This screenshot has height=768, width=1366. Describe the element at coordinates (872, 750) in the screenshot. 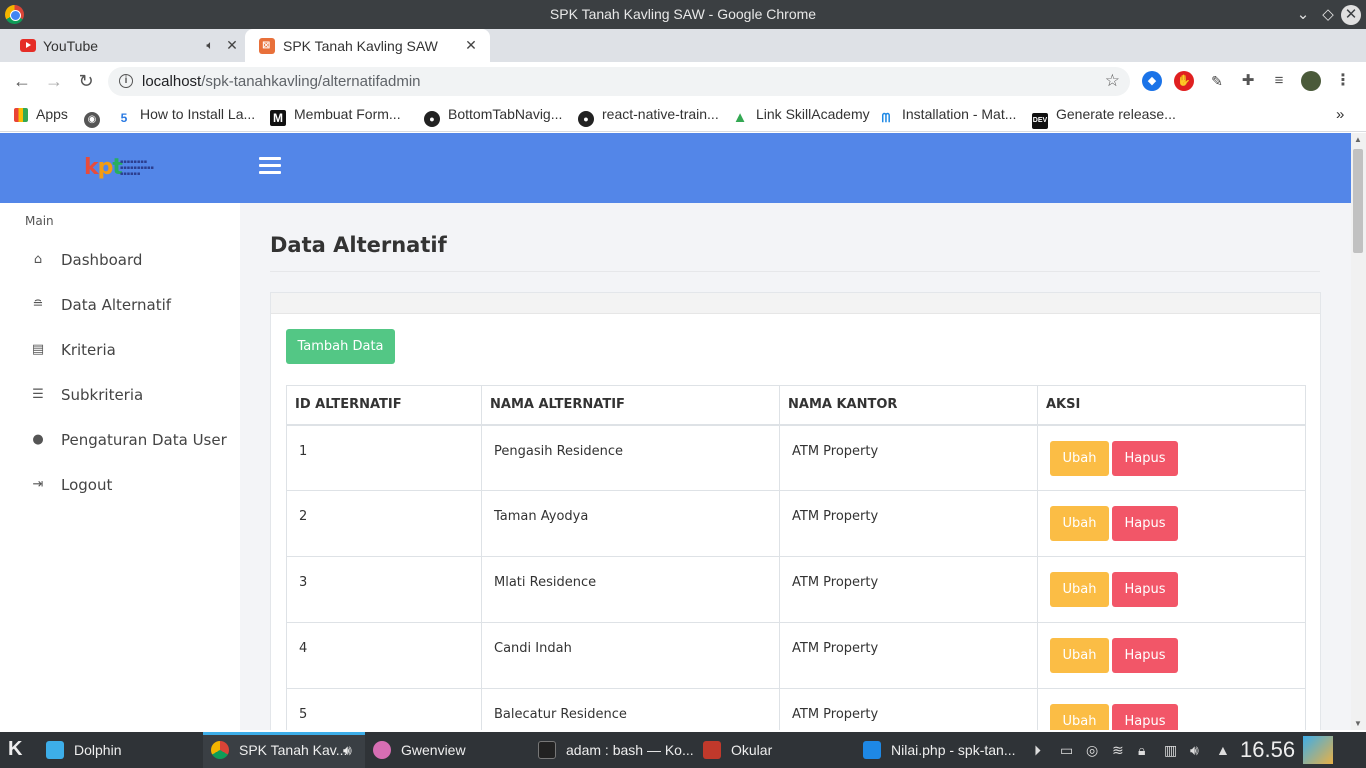

I see `vscode-icon` at that location.